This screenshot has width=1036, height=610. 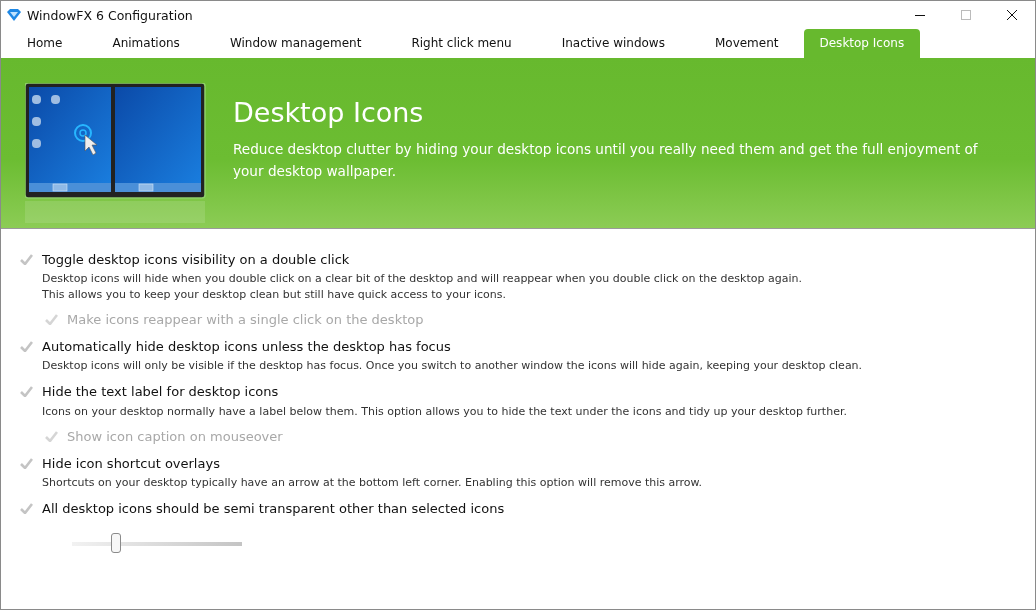 I want to click on option-description: Desktop icons will hide when you double click on a clear bit of the desktop and will reappear when you double click on the desktop again. This allows you to keep your desktop clean but still have quick access to your icons., so click(x=422, y=286).